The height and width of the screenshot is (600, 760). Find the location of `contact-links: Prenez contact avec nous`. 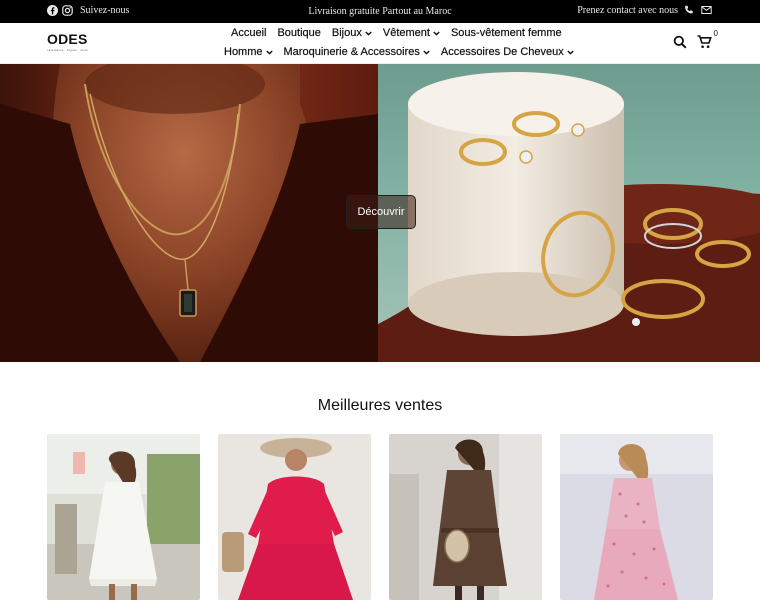

contact-links: Prenez contact avec nous is located at coordinates (644, 10).